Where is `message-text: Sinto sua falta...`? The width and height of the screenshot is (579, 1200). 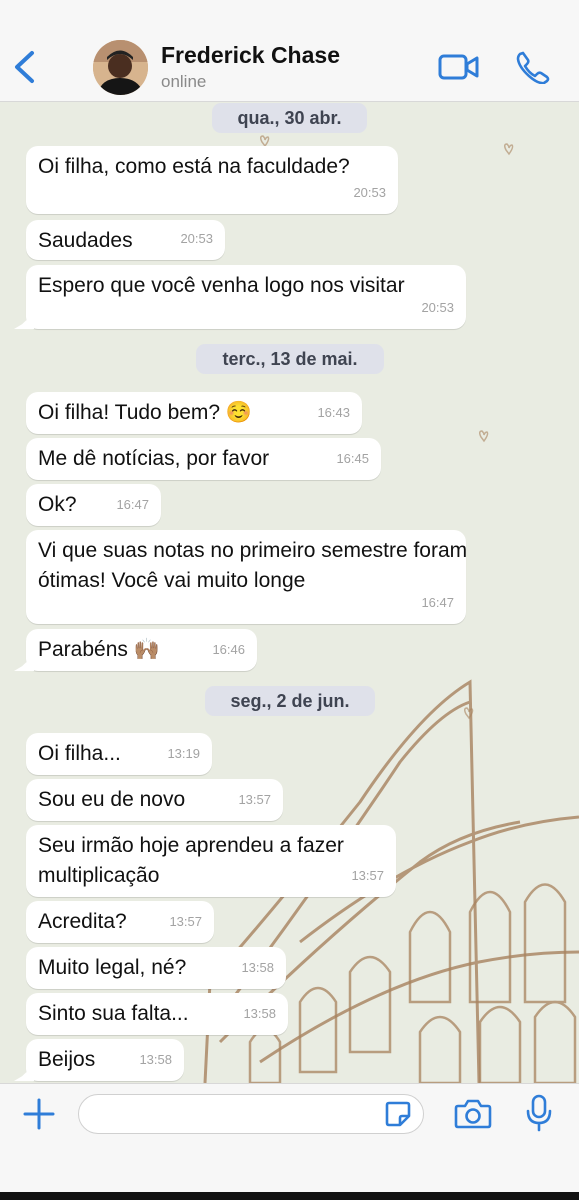 message-text: Sinto sua falta... is located at coordinates (113, 1013).